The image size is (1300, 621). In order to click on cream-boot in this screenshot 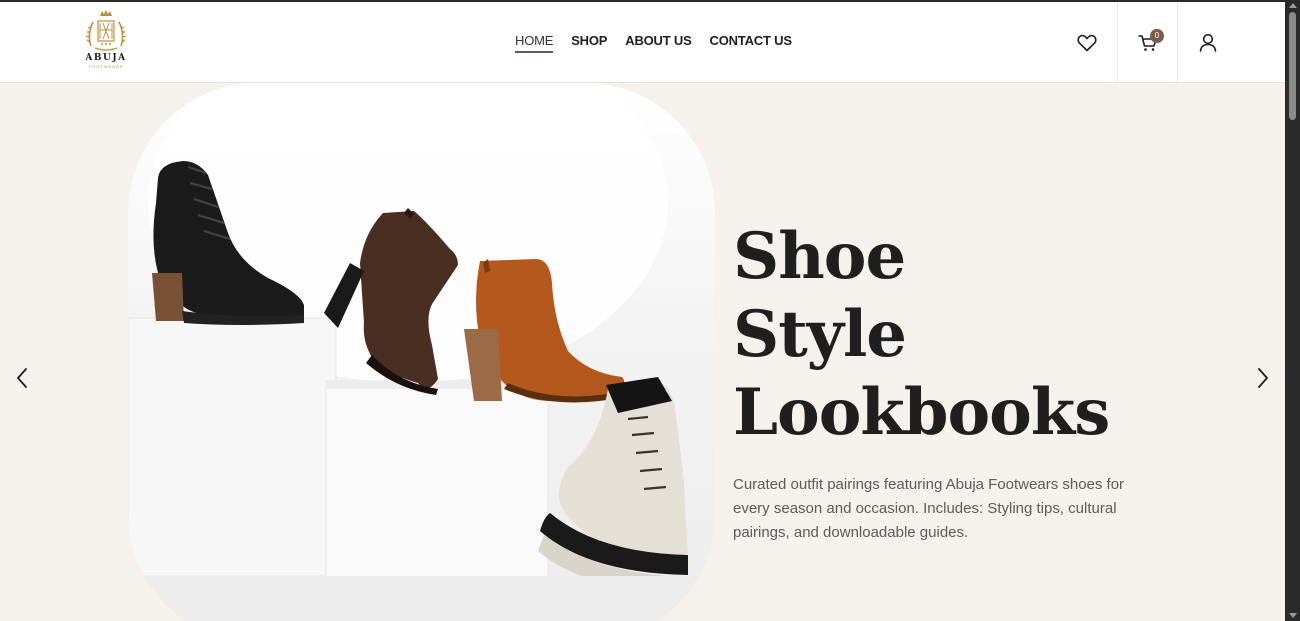, I will do `click(613, 485)`.